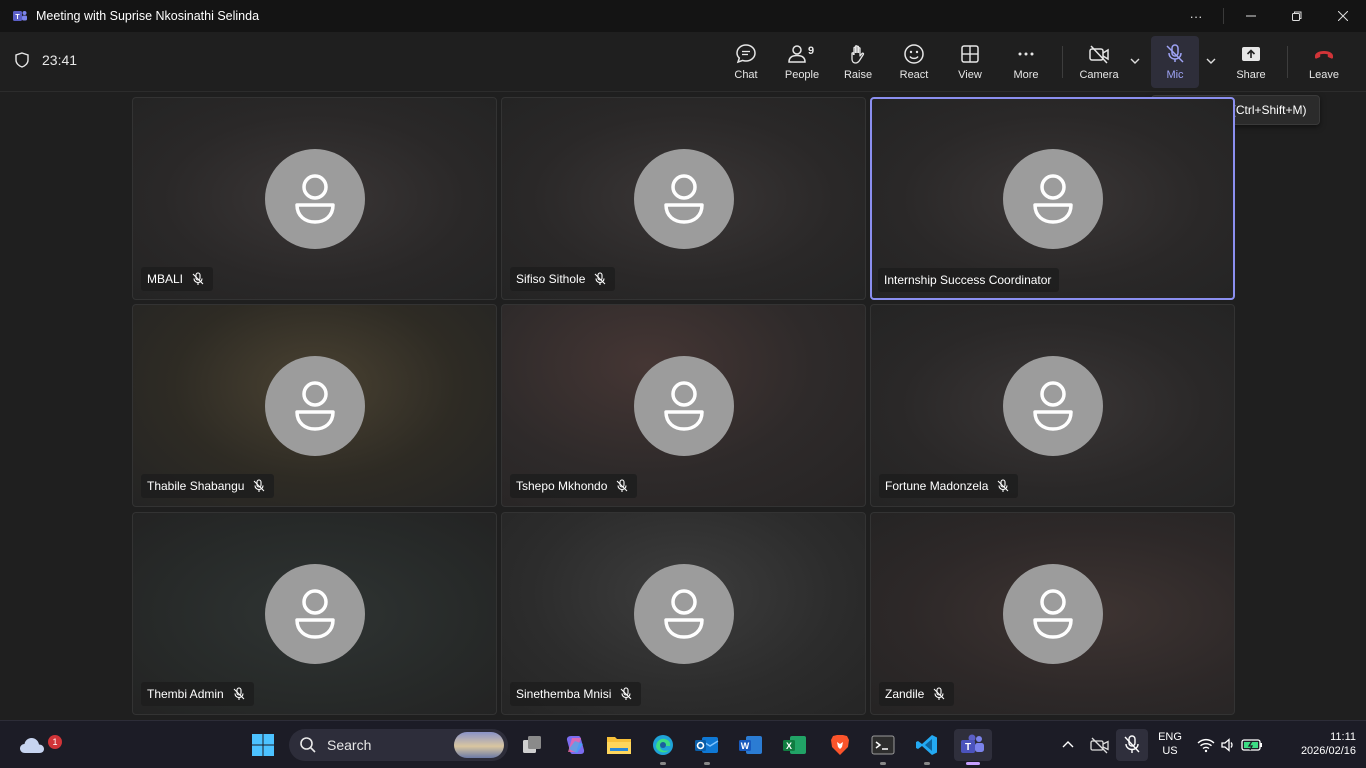 Image resolution: width=1366 pixels, height=768 pixels. I want to click on participant-nameplate: Tshepo Mkhondo, so click(574, 486).